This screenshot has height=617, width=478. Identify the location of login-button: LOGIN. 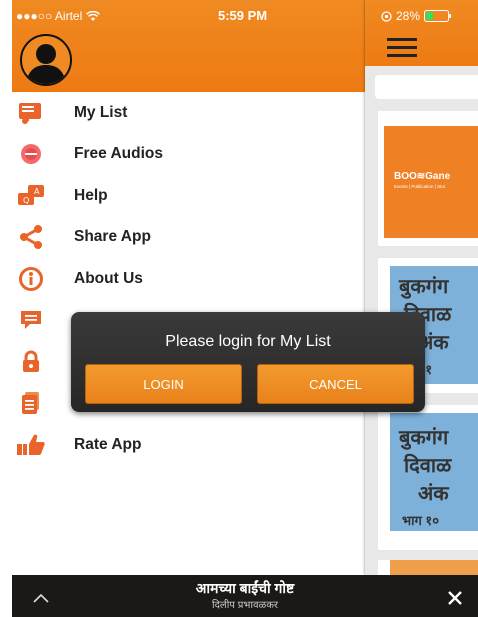
(163, 384).